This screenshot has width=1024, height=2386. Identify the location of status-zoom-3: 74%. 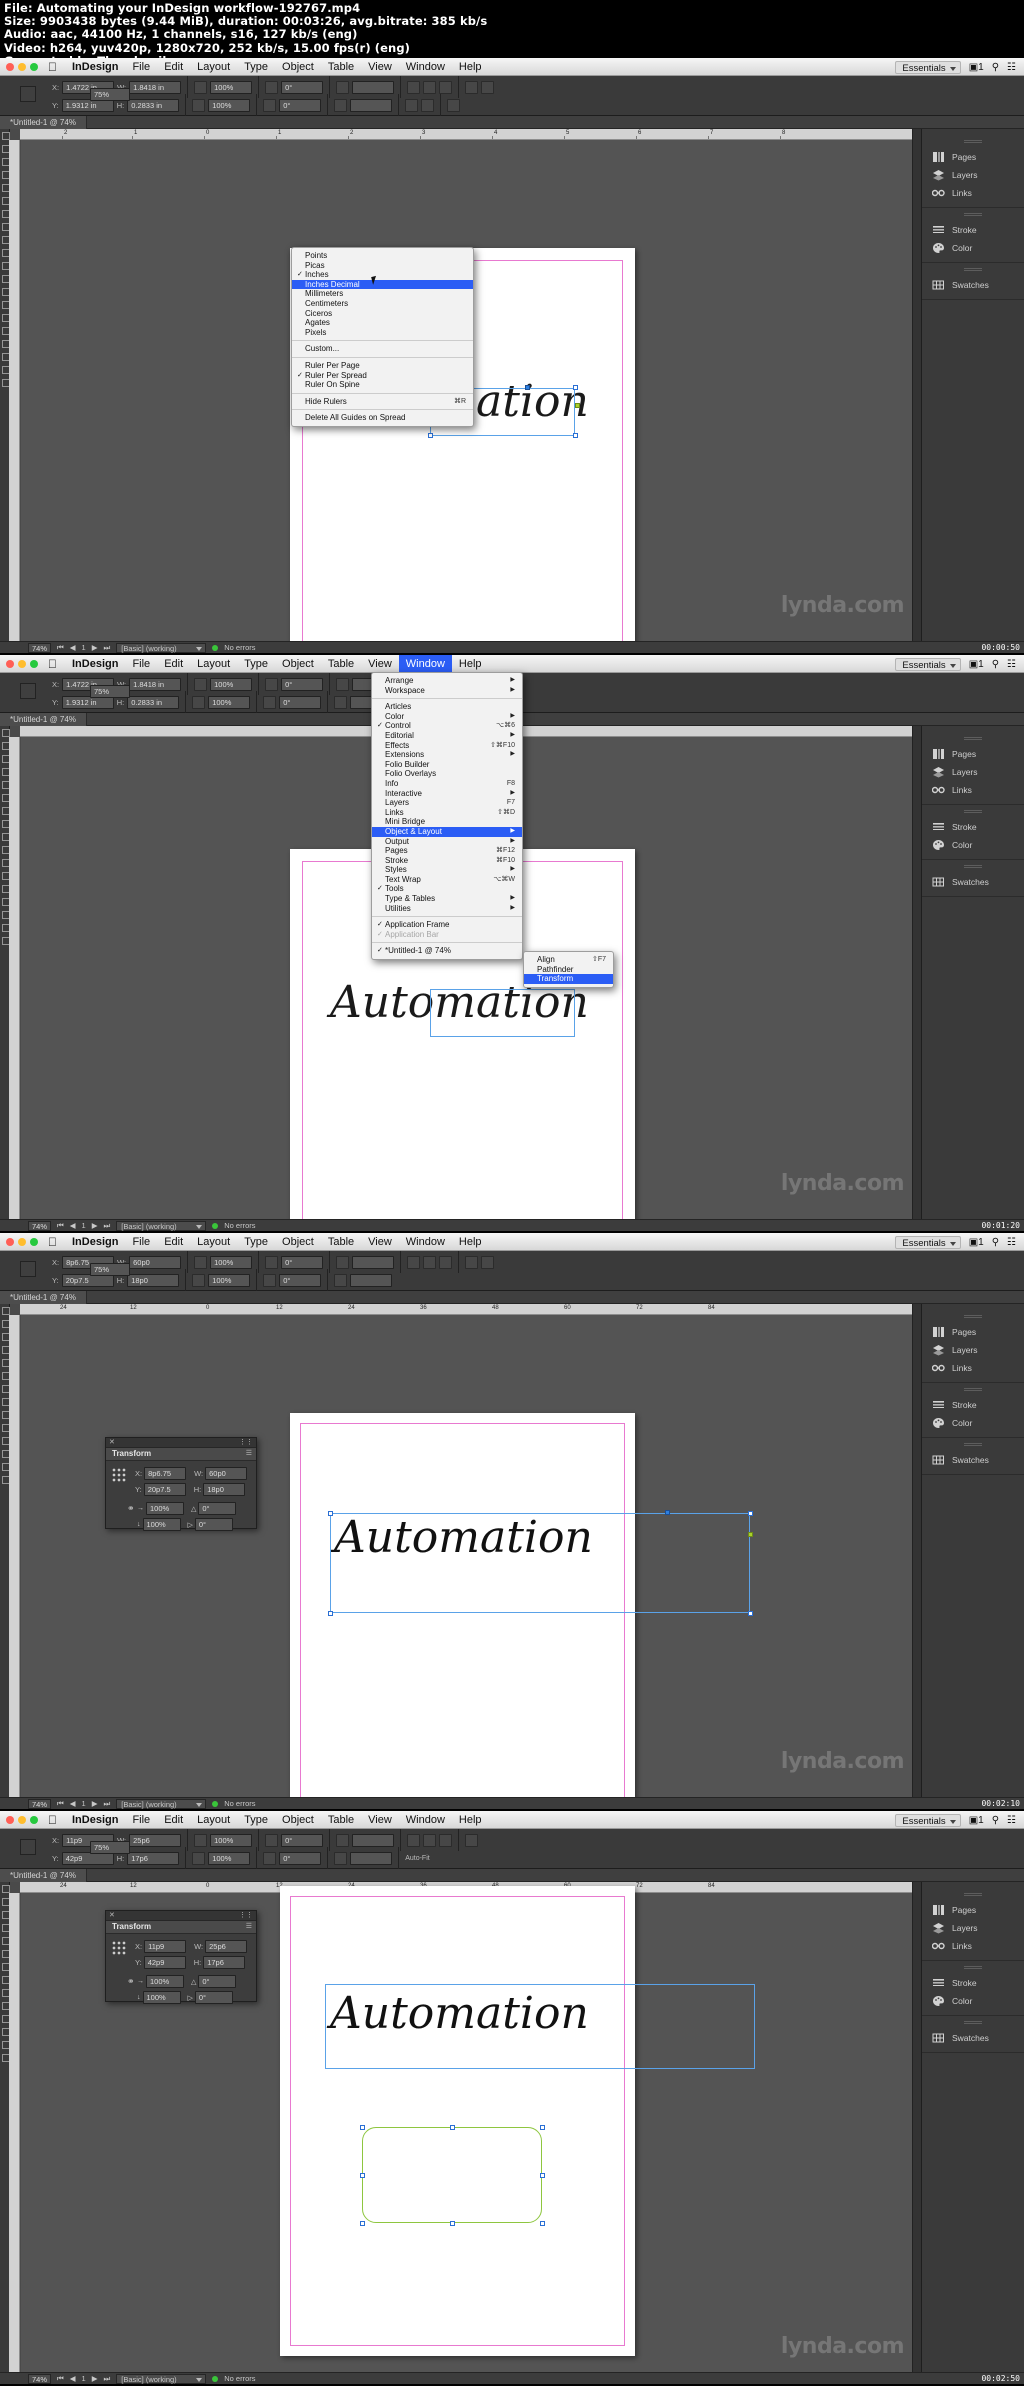
(40, 1803).